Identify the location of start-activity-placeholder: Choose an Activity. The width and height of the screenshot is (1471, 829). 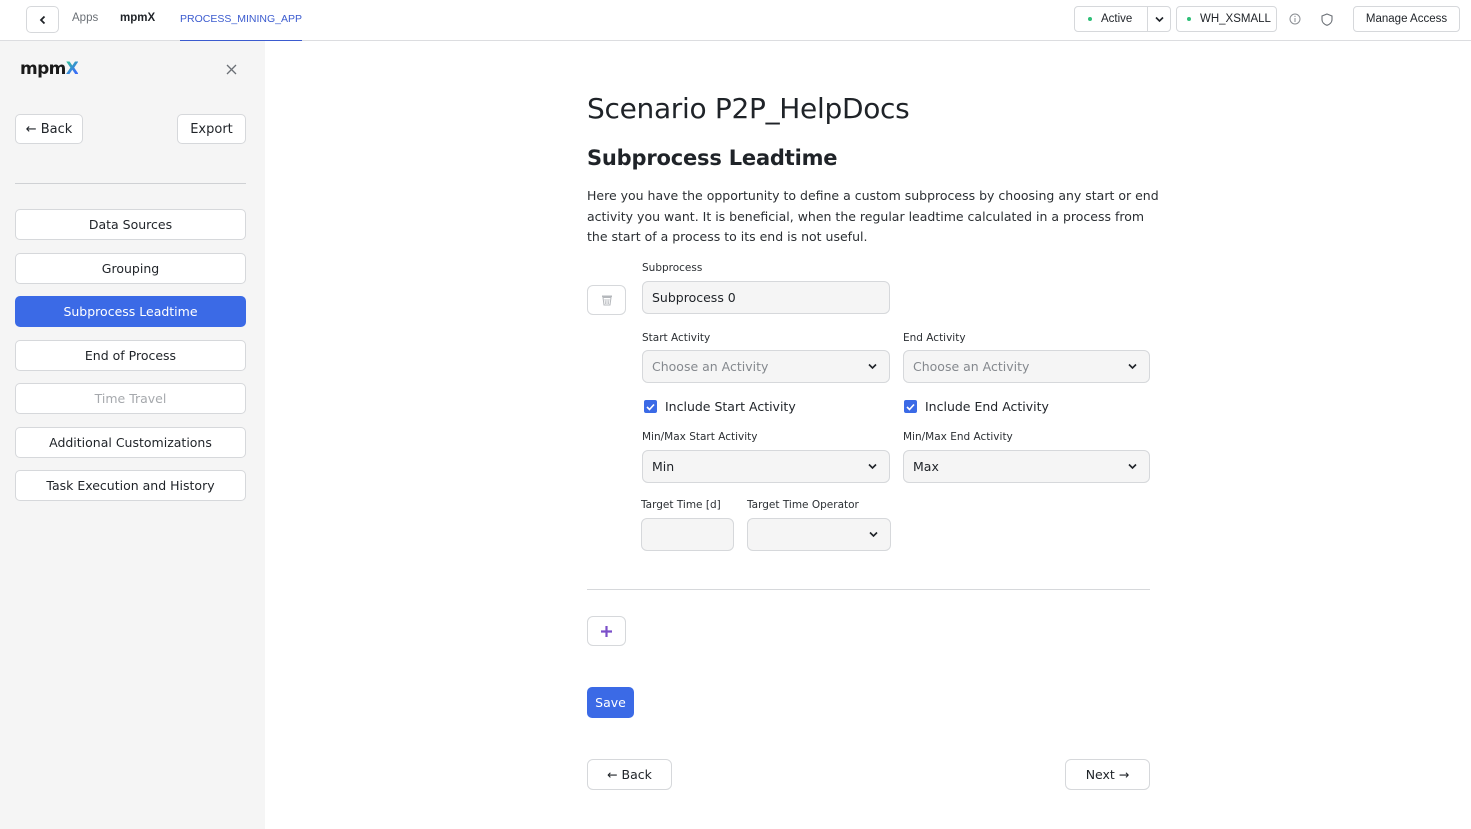
(710, 366).